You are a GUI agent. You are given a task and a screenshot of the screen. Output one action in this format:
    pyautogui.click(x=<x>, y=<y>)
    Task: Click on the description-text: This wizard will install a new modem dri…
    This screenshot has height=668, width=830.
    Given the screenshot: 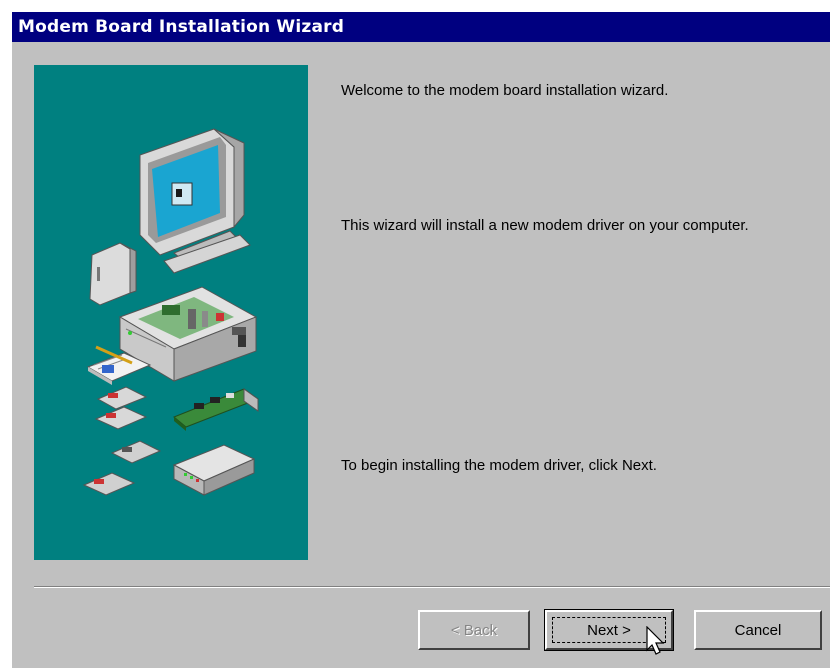 What is the action you would take?
    pyautogui.click(x=545, y=225)
    